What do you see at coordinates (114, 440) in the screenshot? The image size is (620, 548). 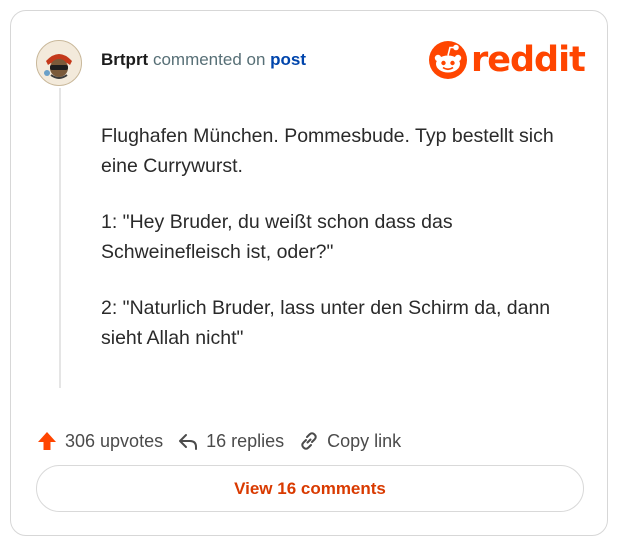 I see `upvote-count: 306 upvotes` at bounding box center [114, 440].